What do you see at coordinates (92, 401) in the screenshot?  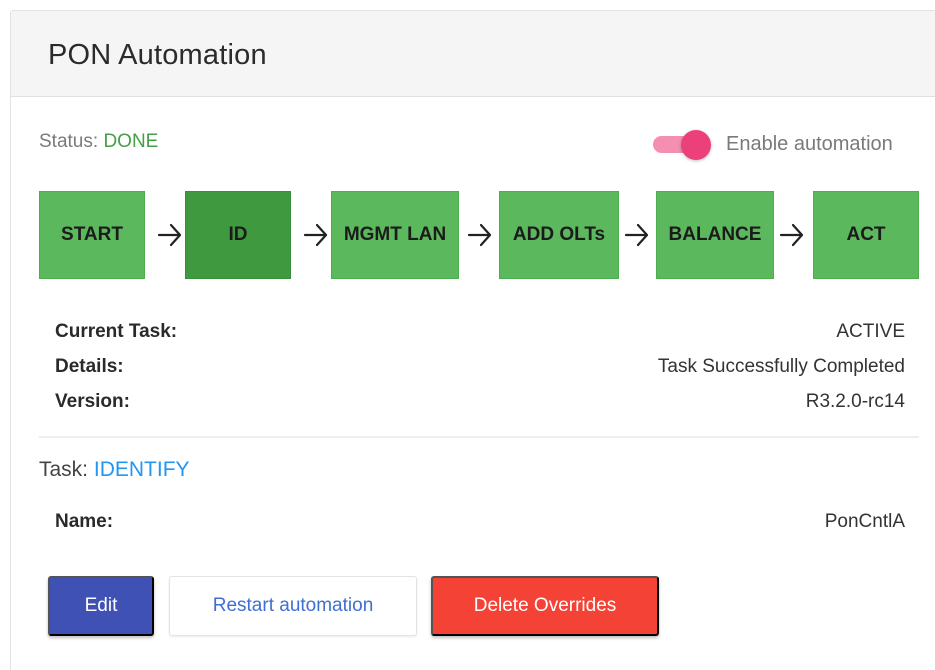 I see `version-label: Version:` at bounding box center [92, 401].